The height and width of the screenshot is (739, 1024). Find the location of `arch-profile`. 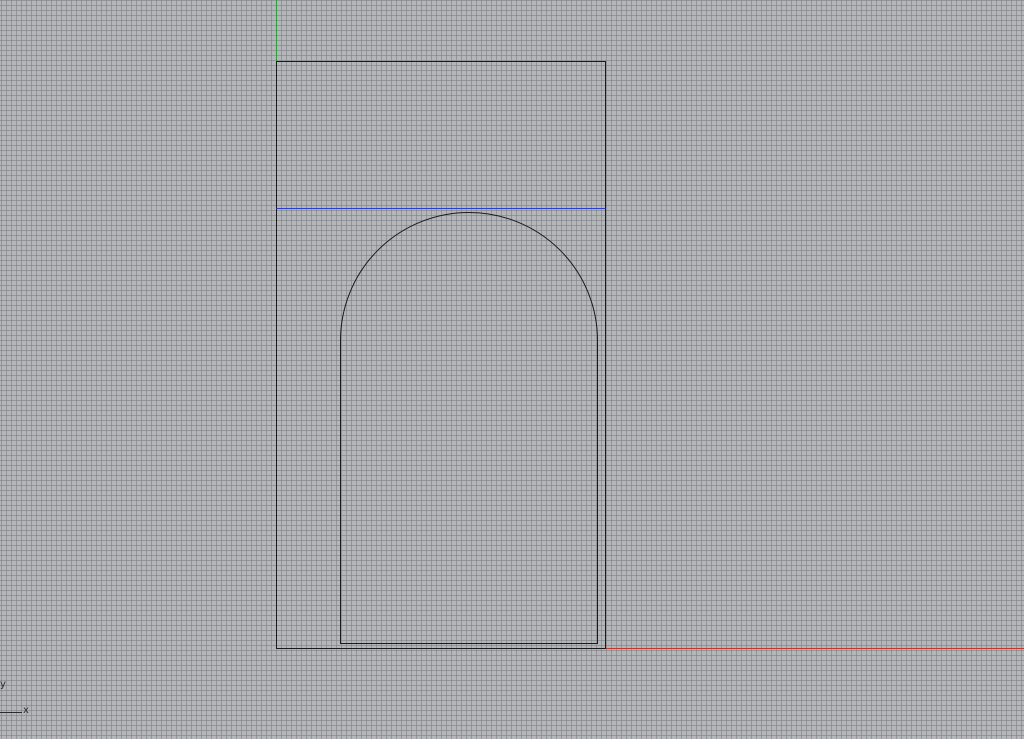

arch-profile is located at coordinates (469, 427).